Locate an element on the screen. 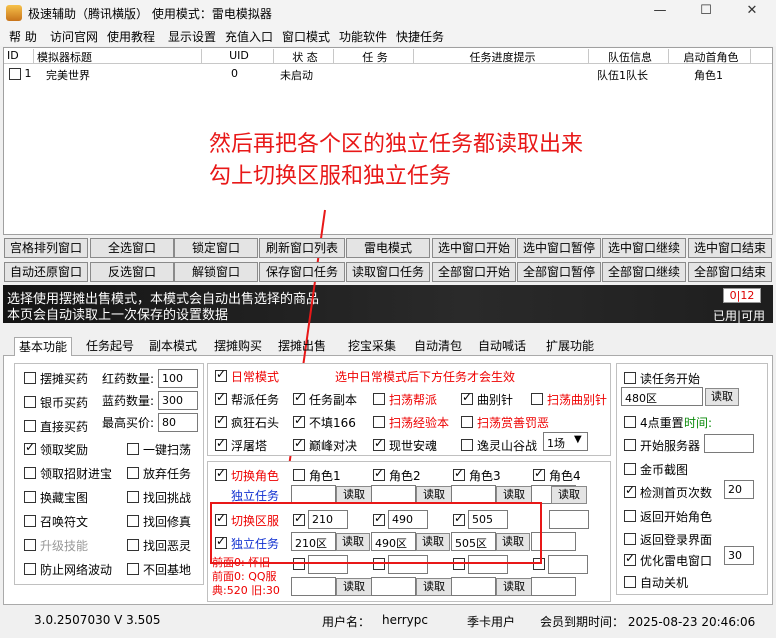 The height and width of the screenshot is (638, 776). button-row1-6: 选中窗口暂停 is located at coordinates (559, 248).